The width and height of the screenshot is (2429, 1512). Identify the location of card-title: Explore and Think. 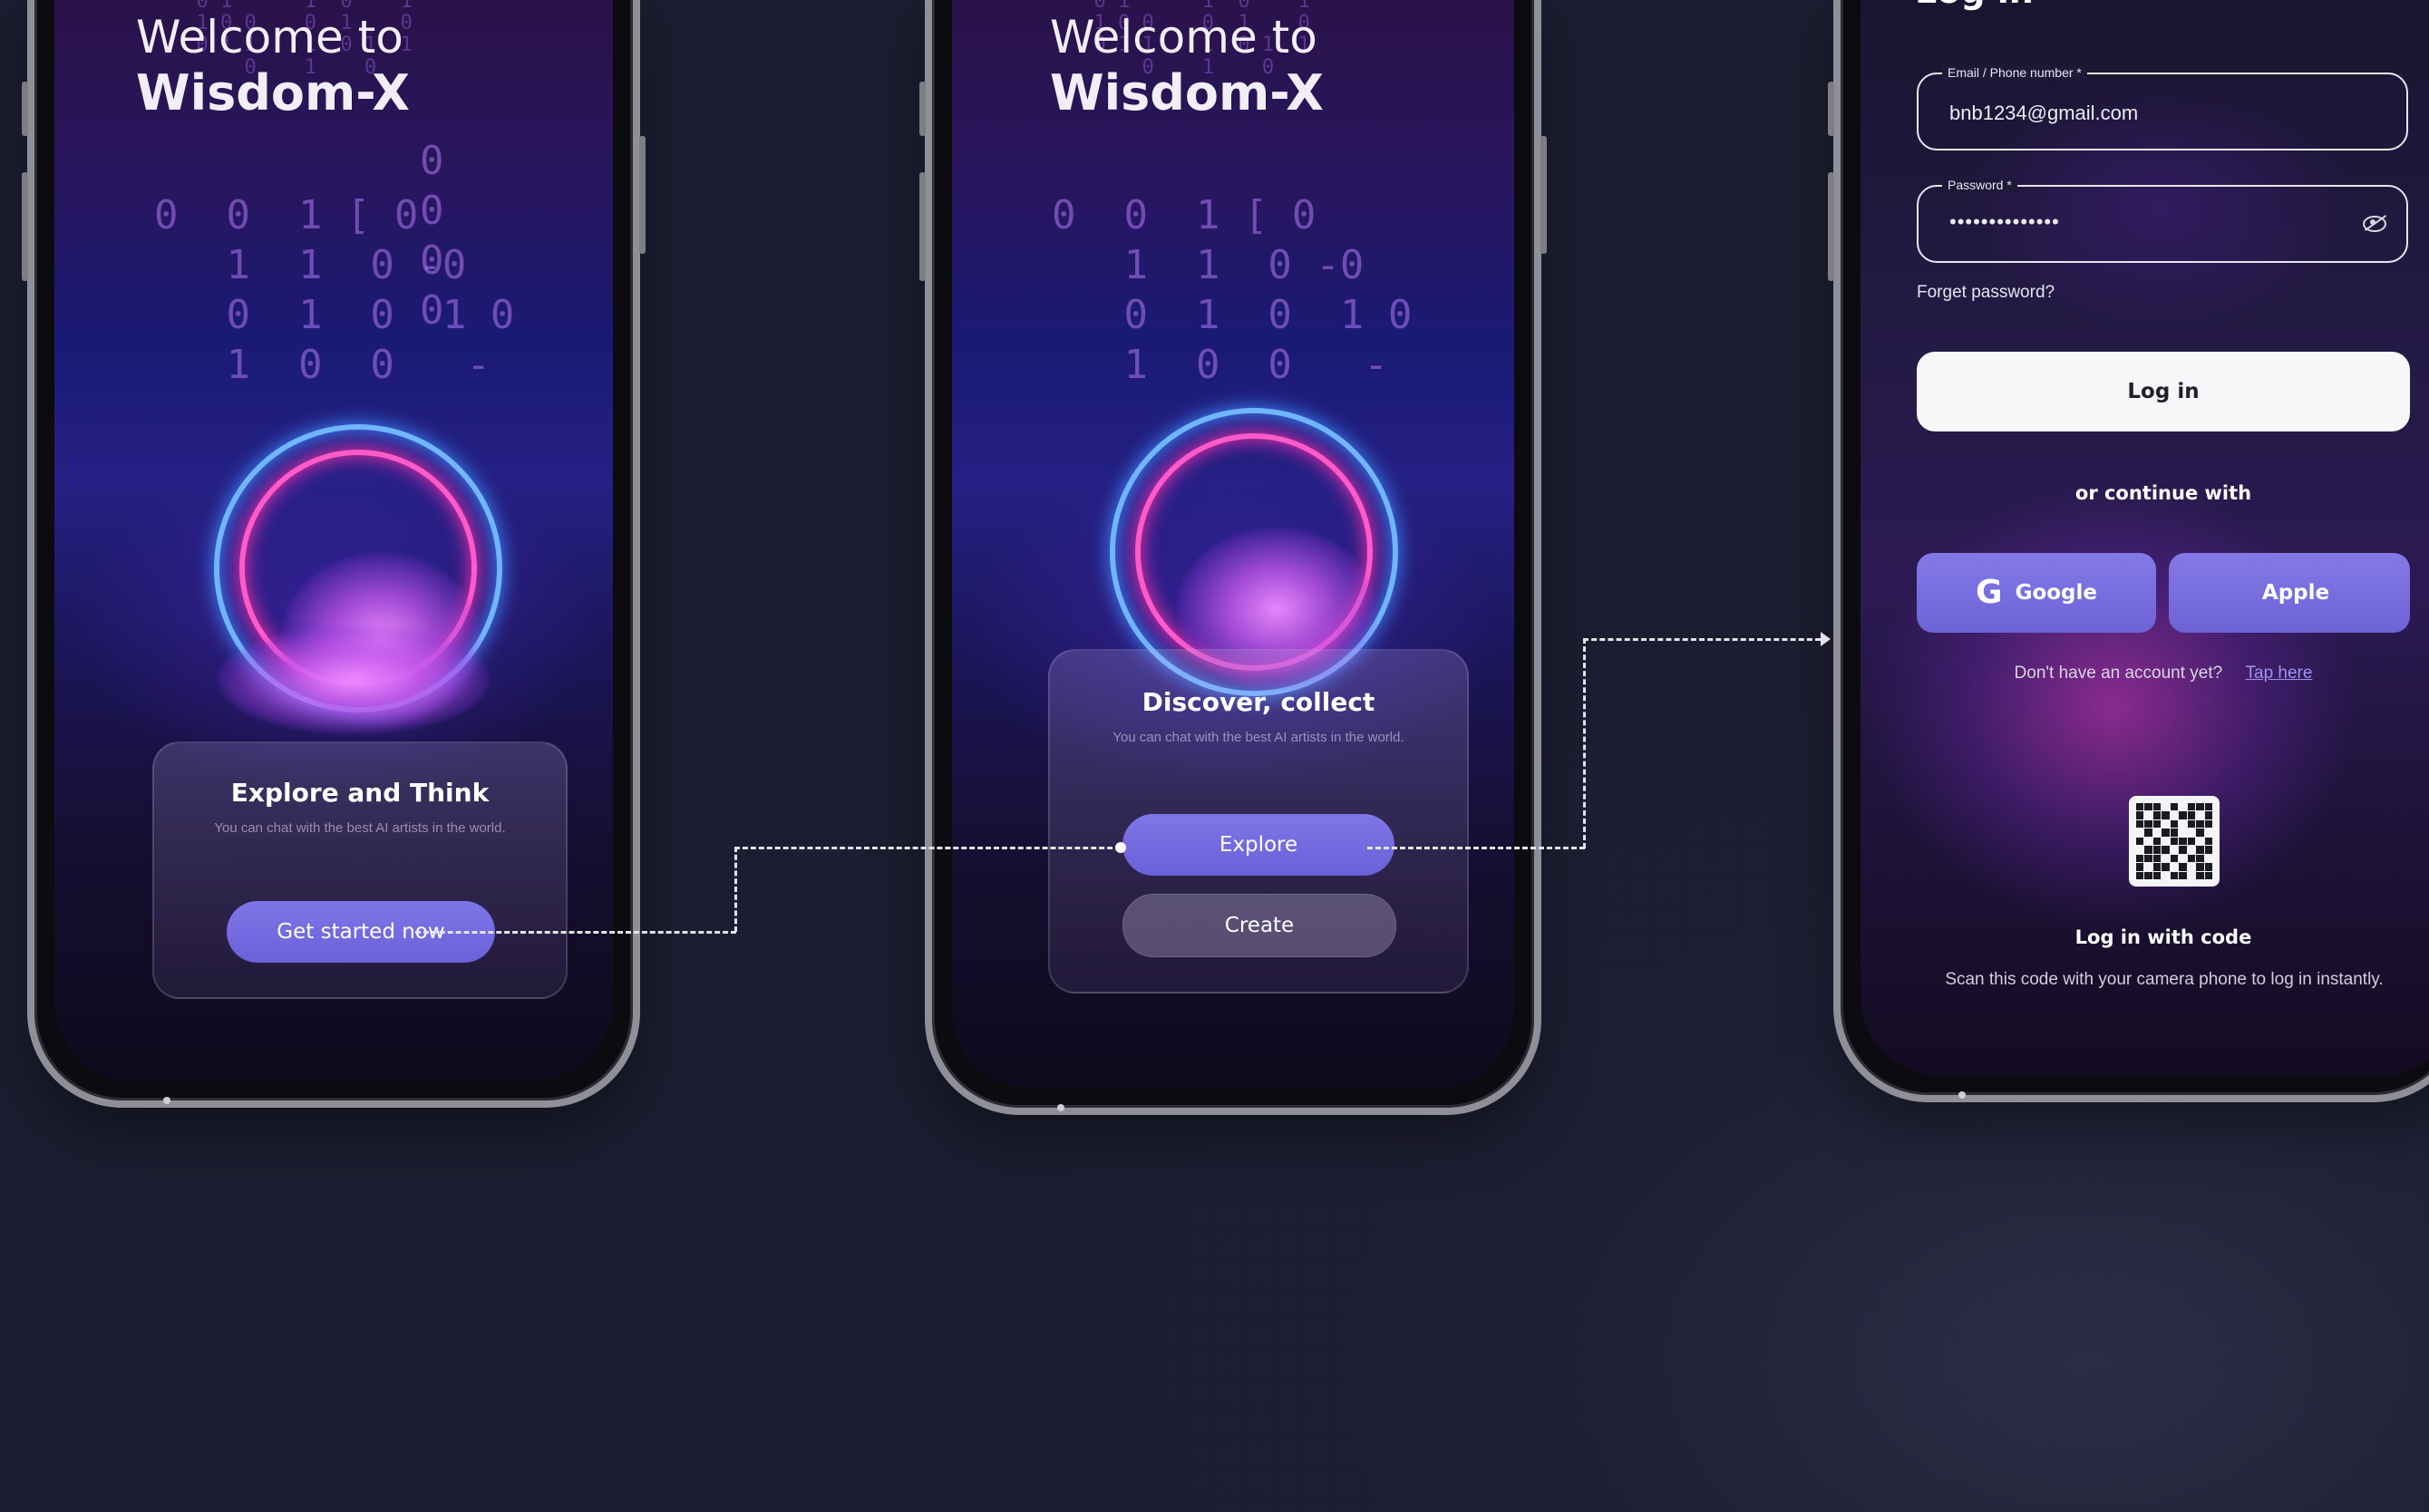
(360, 793).